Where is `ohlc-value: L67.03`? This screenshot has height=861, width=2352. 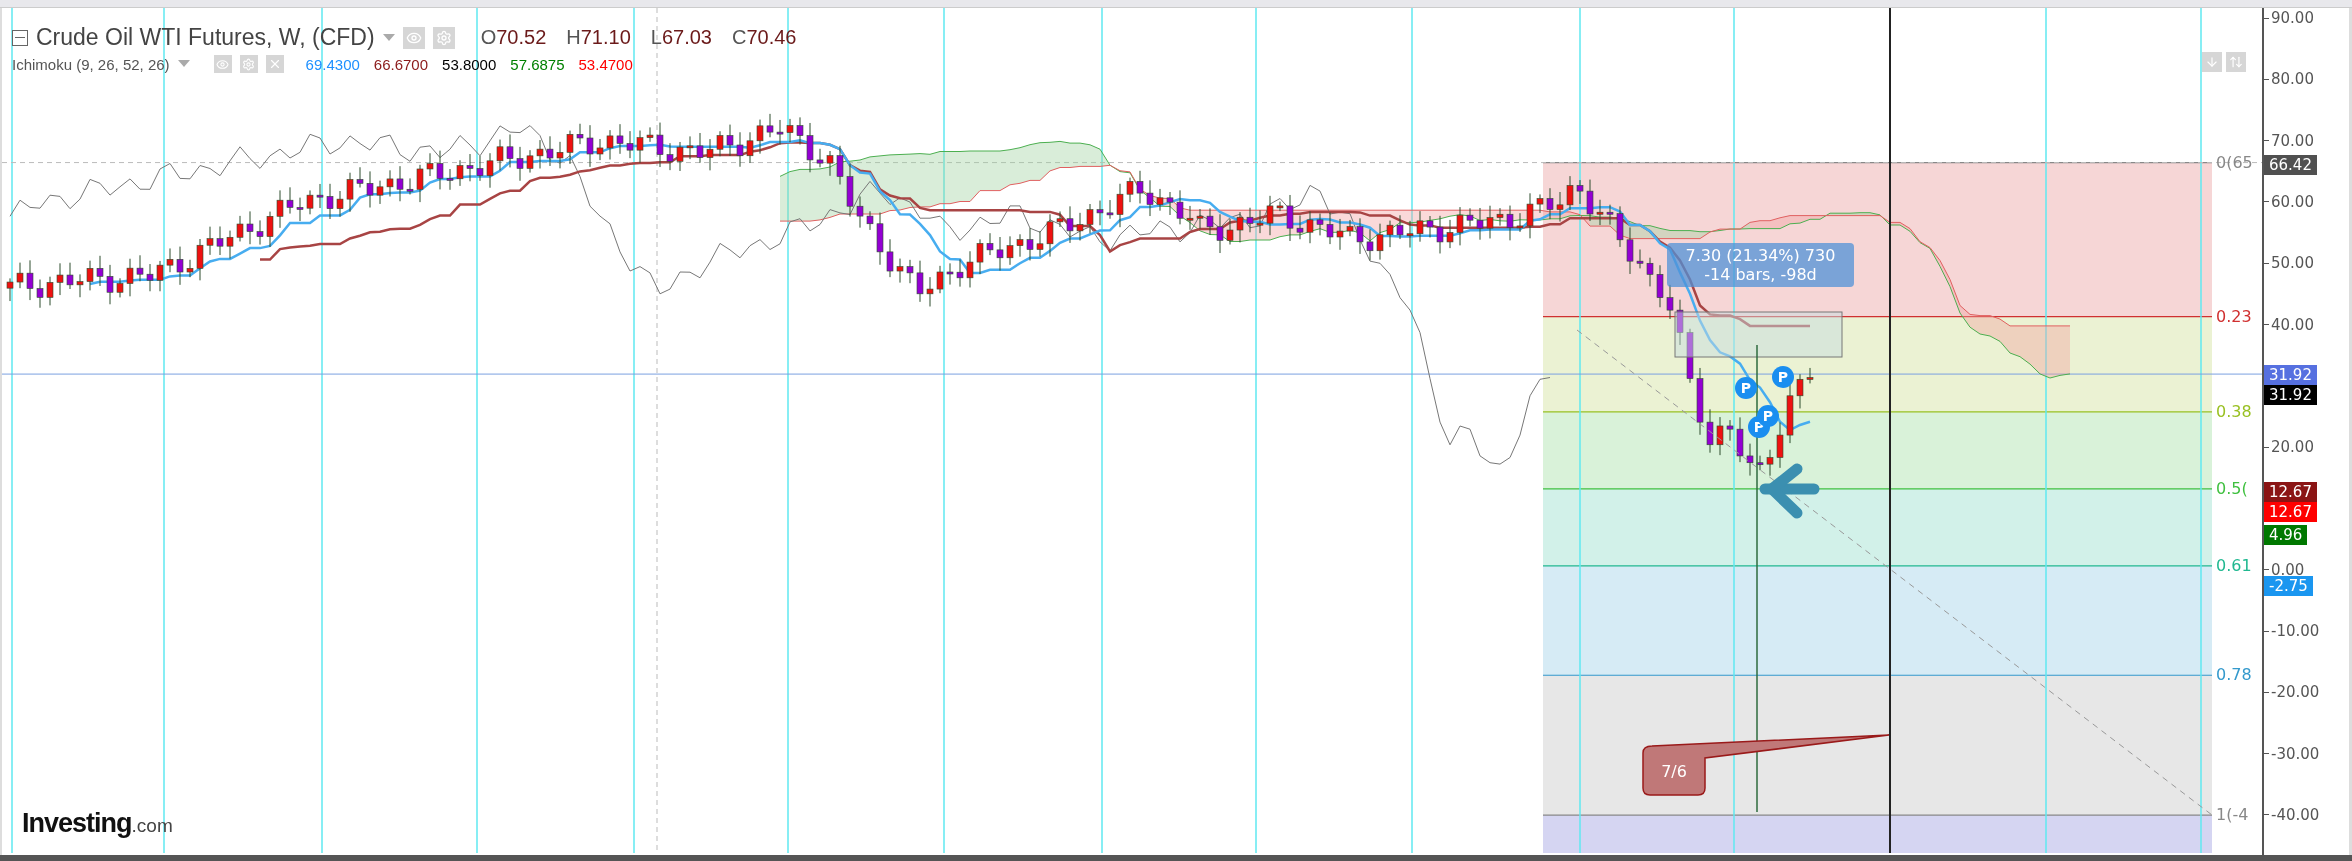
ohlc-value: L67.03 is located at coordinates (681, 37).